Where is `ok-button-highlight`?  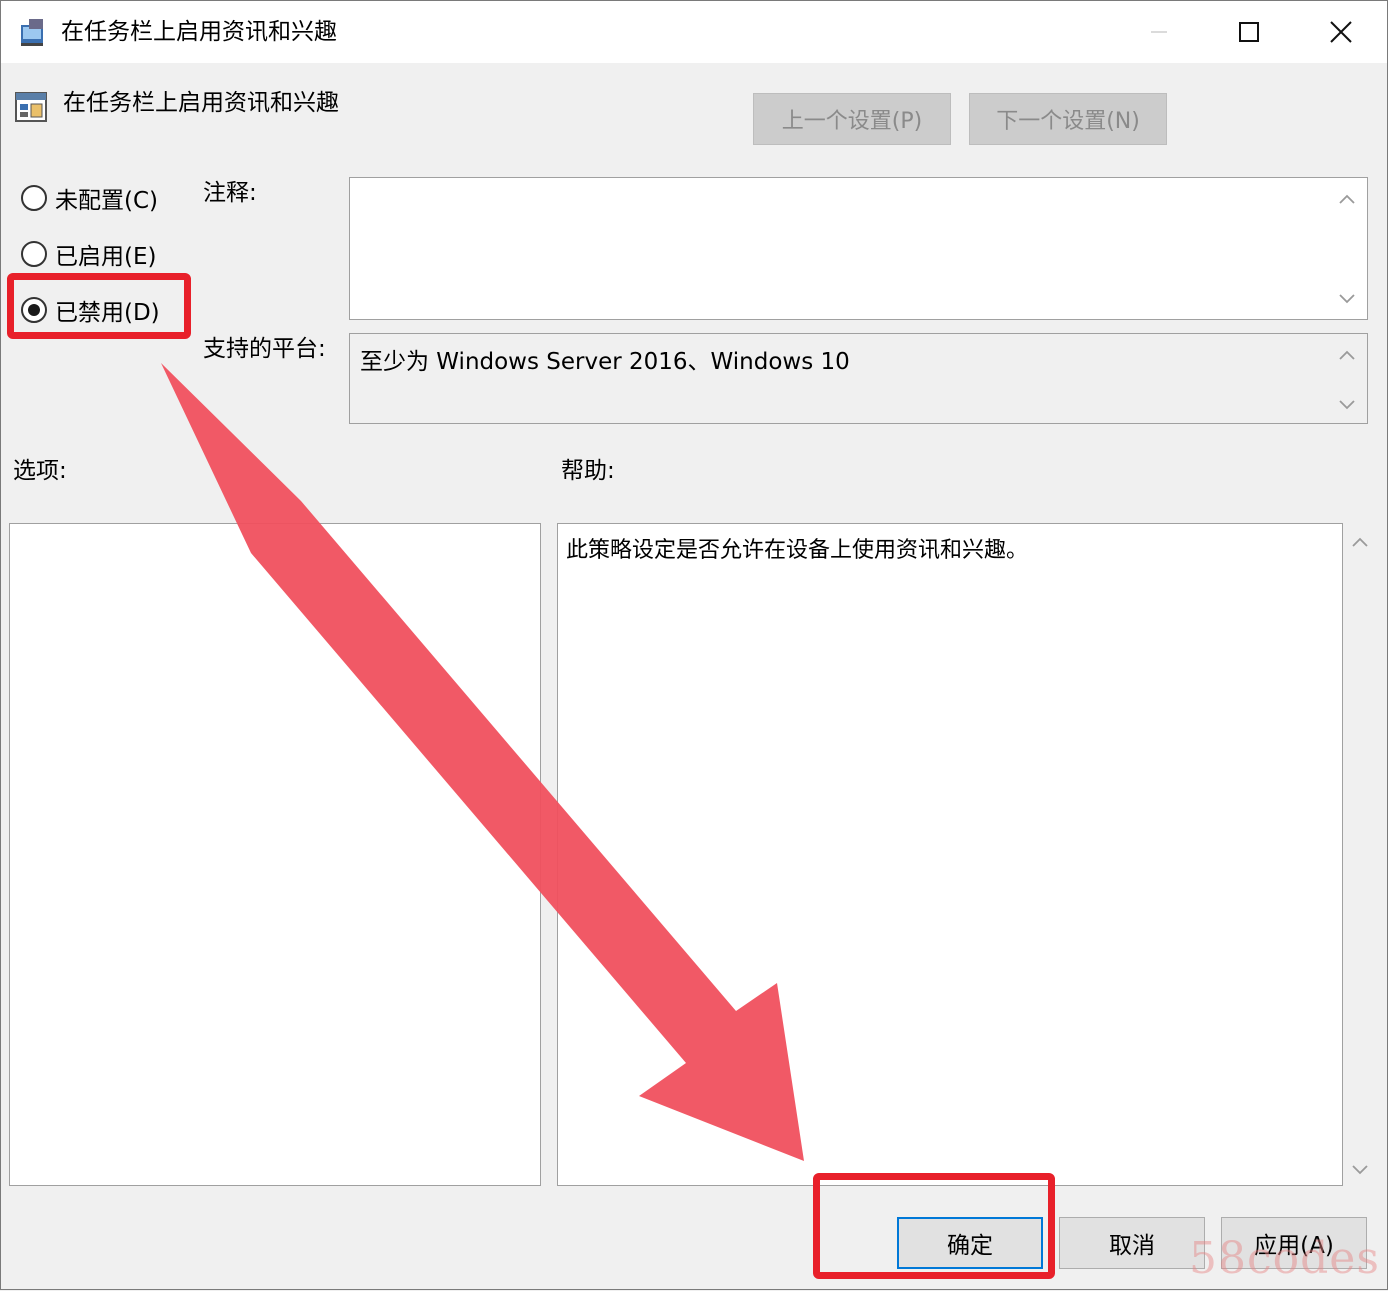
ok-button-highlight is located at coordinates (934, 1226).